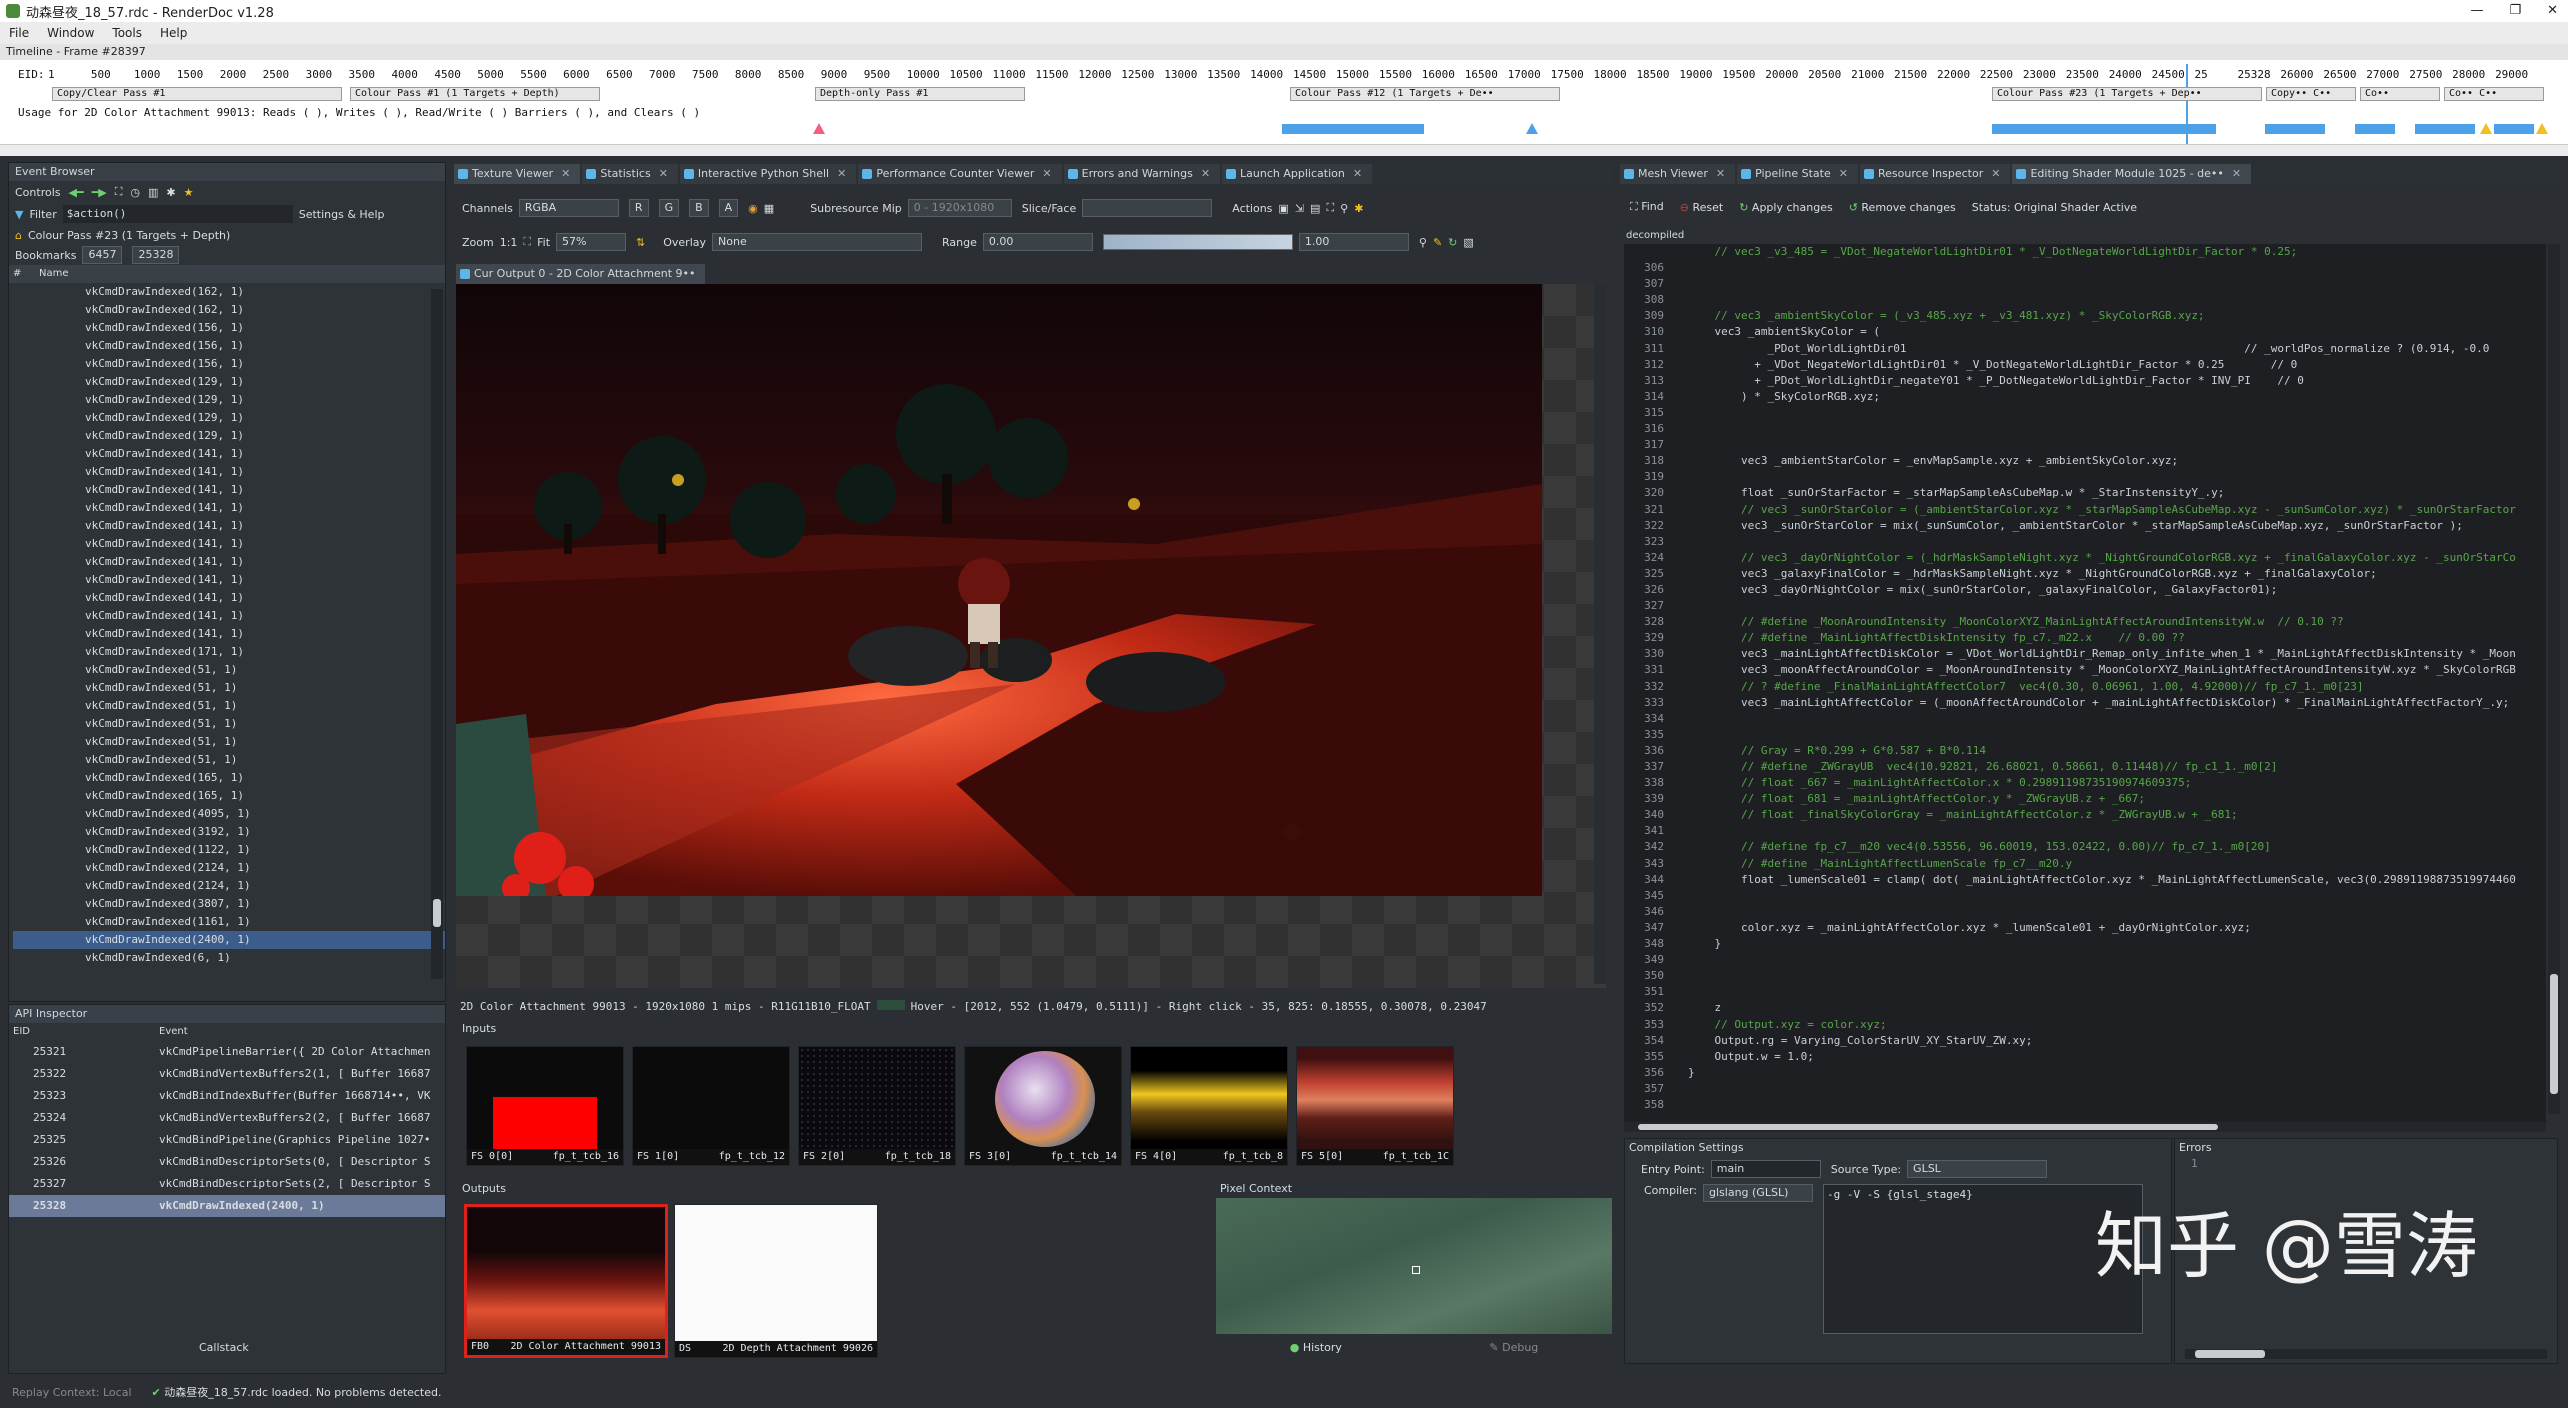 The image size is (2568, 1408). What do you see at coordinates (581, 274) in the screenshot?
I see `tab-cur-output: Cur Output 0 - 2D Color Attachment 9••` at bounding box center [581, 274].